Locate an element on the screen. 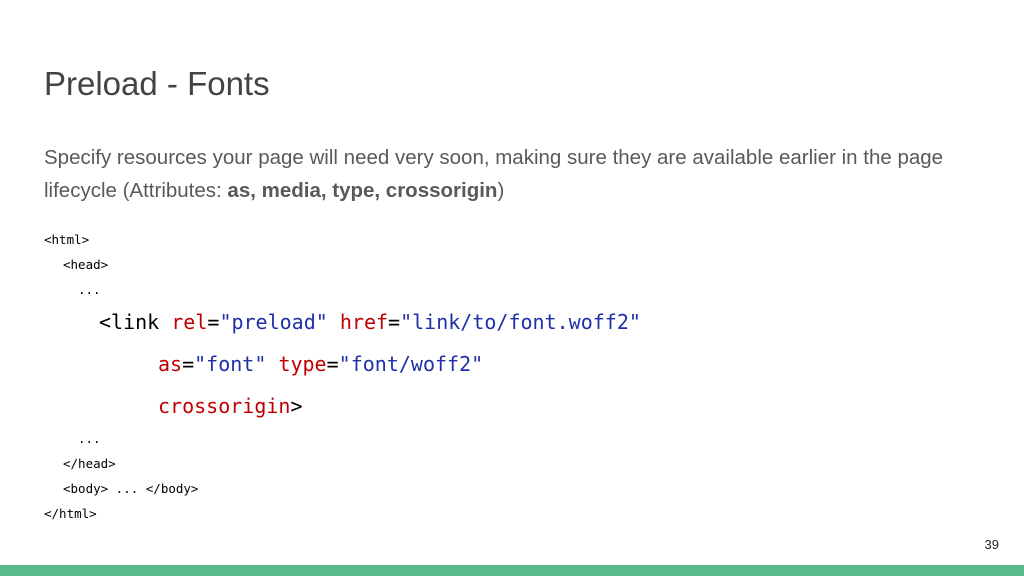 Image resolution: width=1024 pixels, height=576 pixels. code-head-open: <head> is located at coordinates (86, 264).